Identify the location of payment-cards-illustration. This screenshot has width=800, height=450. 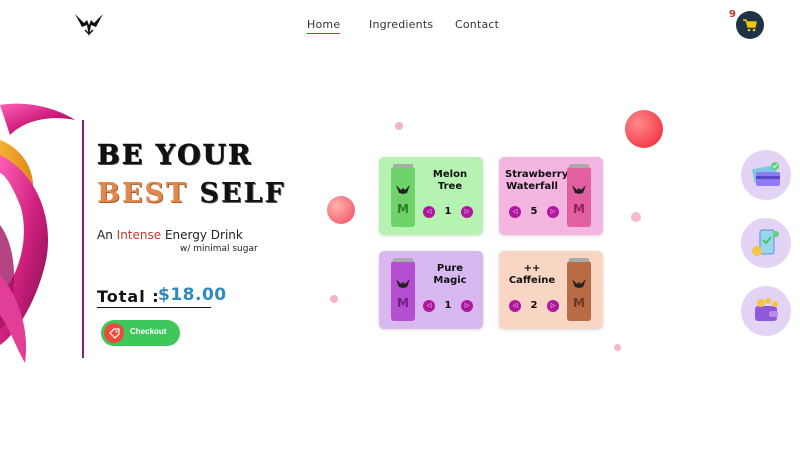
(766, 175).